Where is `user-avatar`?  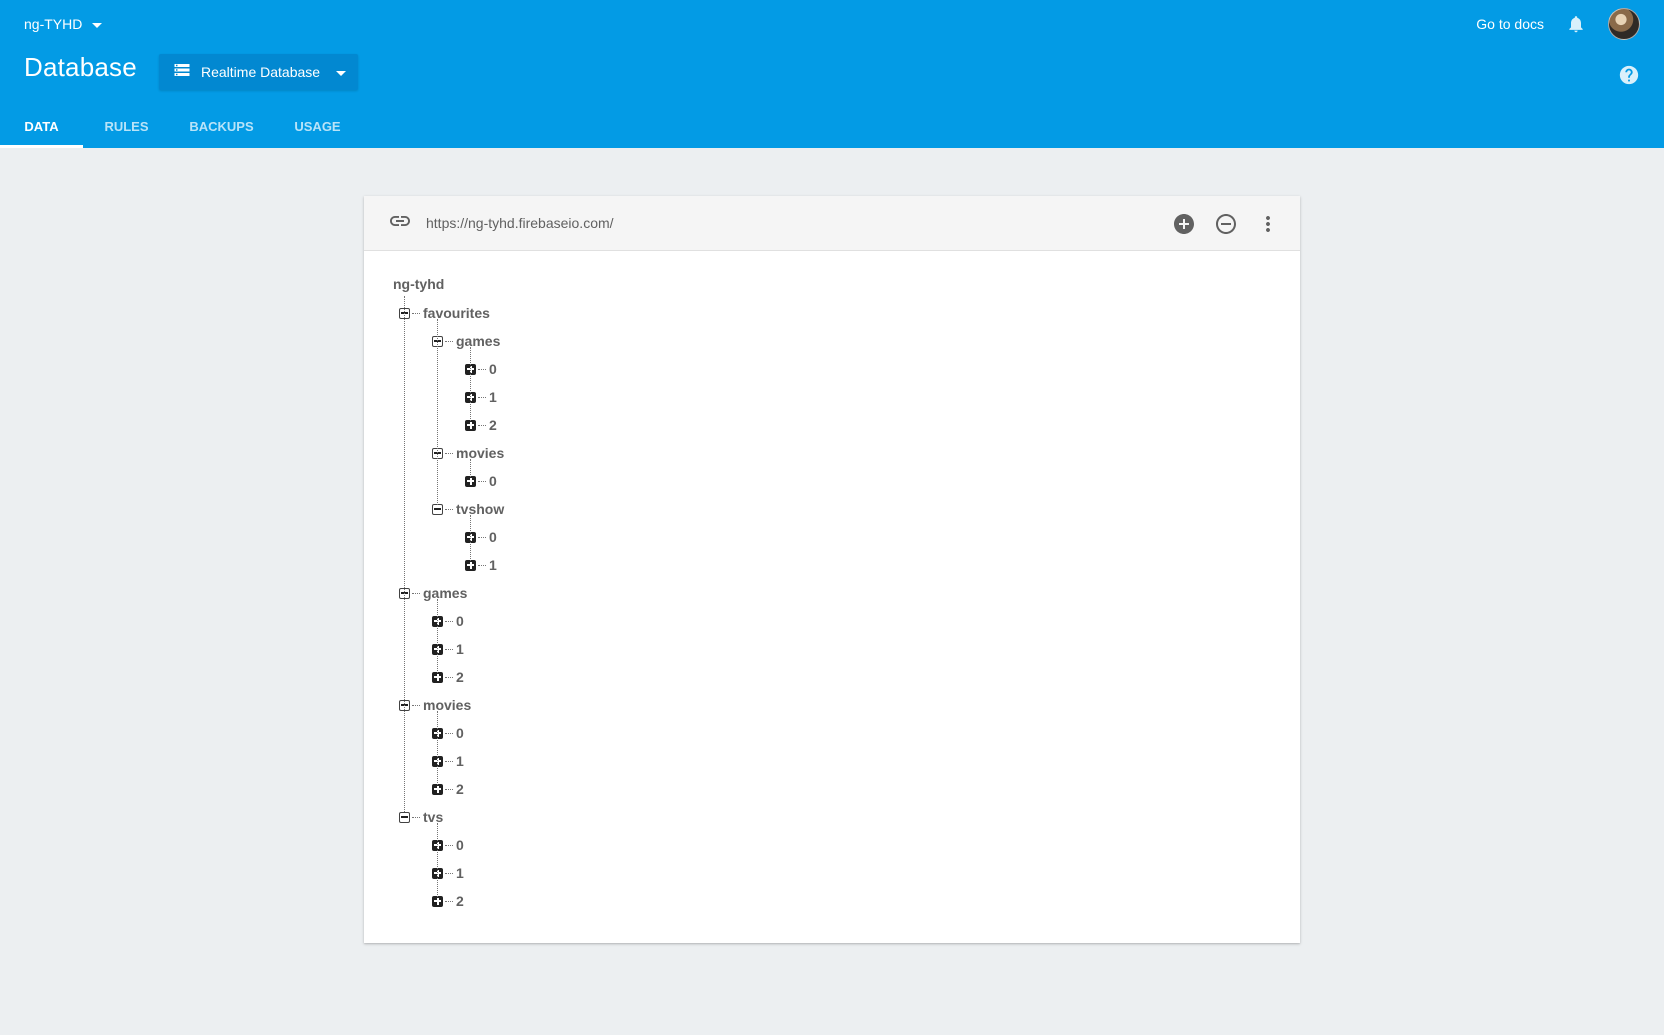
user-avatar is located at coordinates (1624, 24).